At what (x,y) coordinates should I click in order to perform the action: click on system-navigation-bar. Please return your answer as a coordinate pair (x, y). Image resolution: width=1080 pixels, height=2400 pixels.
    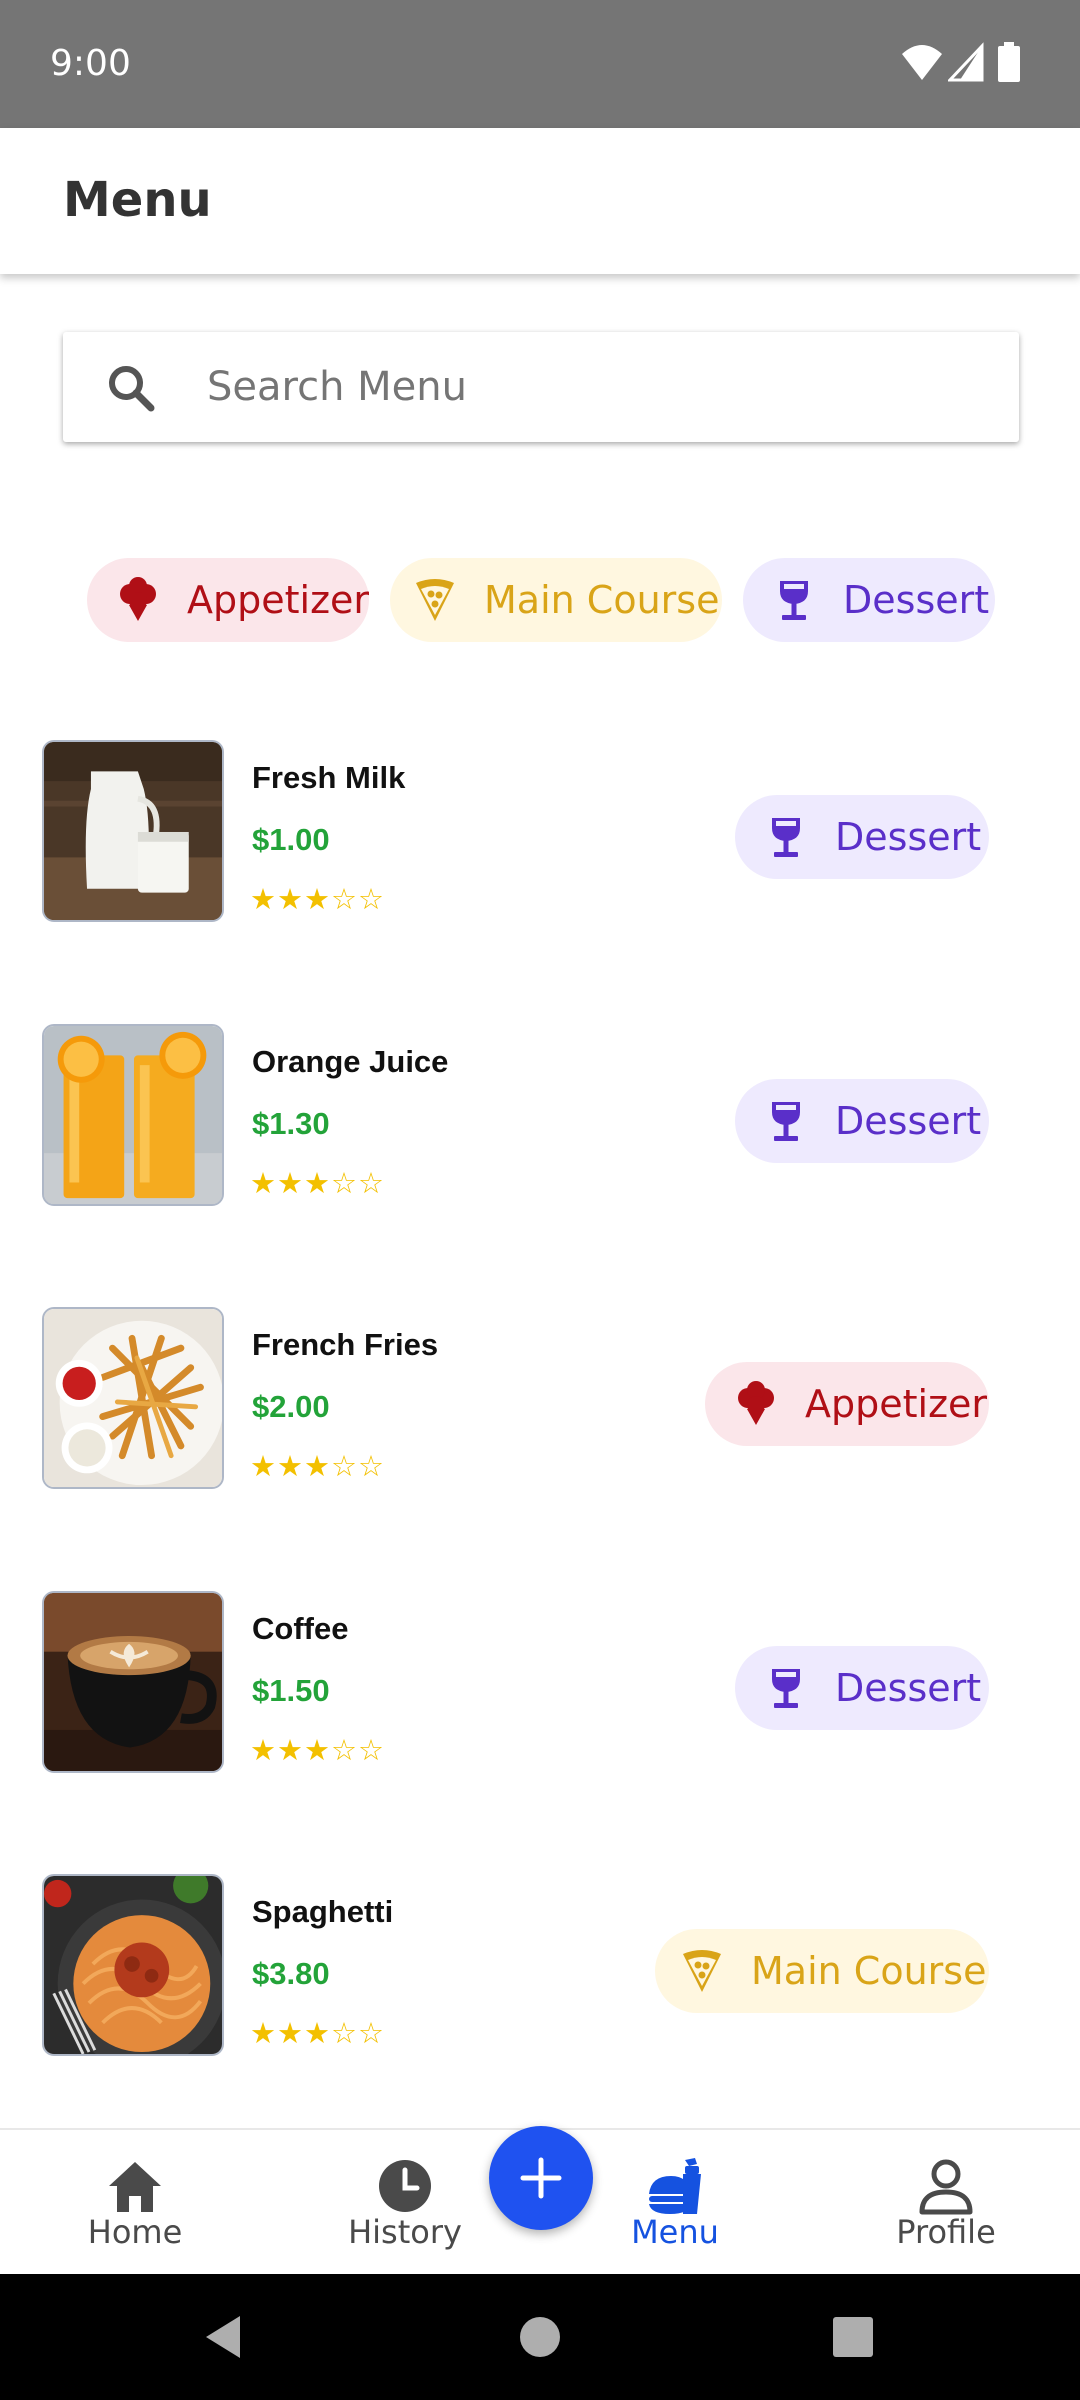
    Looking at the image, I should click on (540, 2337).